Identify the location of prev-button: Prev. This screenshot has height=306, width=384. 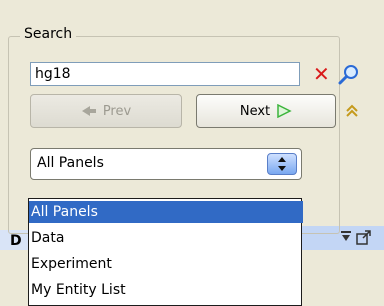
(106, 111).